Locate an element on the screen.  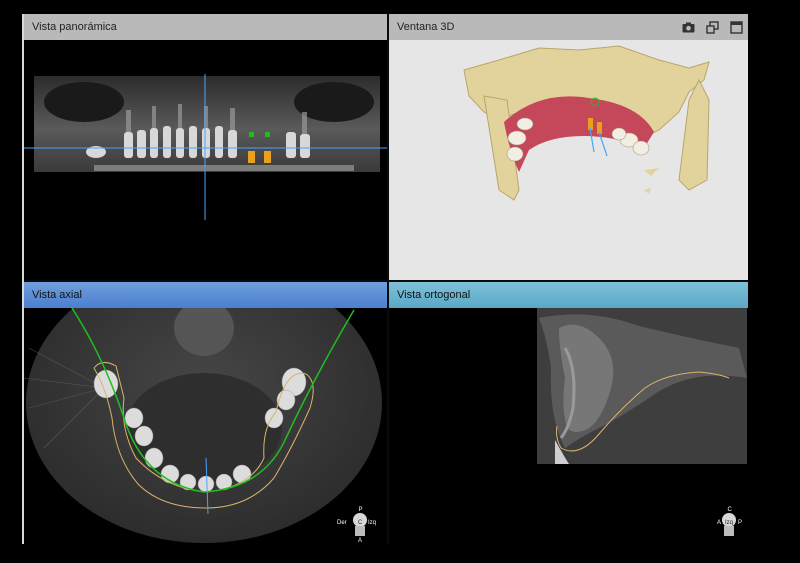
orient-label-top: P is located at coordinates (361, 510).